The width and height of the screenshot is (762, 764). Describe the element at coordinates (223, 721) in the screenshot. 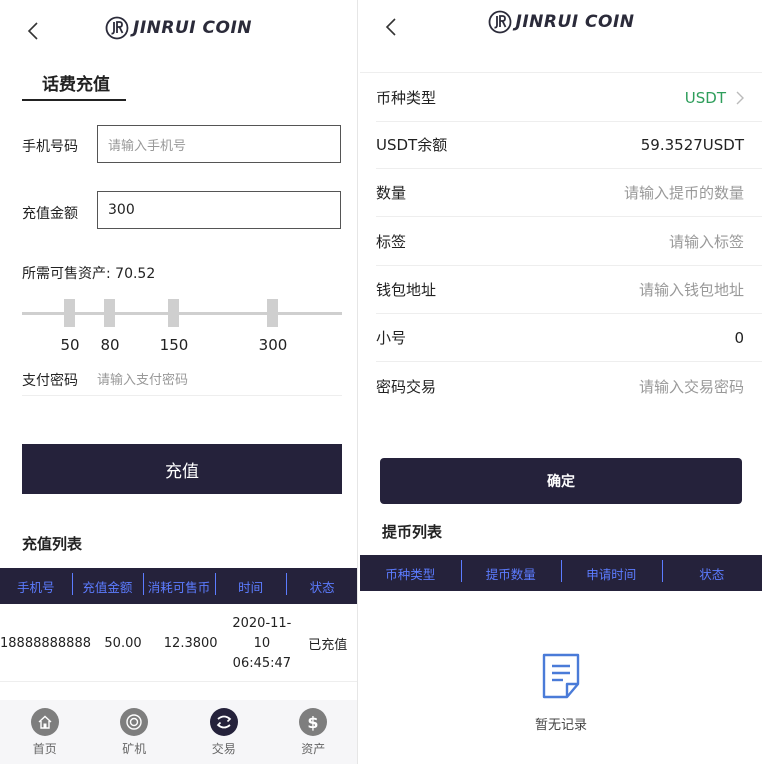

I see `trade-icon` at that location.